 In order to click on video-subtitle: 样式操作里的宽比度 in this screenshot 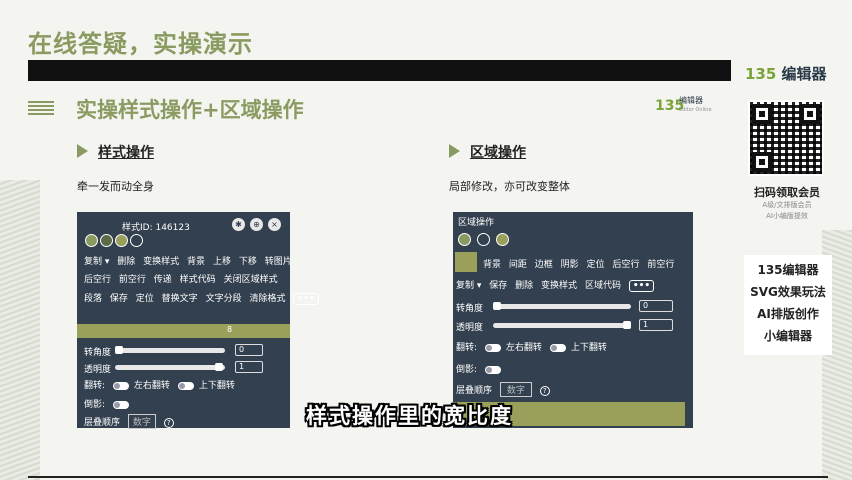, I will do `click(409, 416)`.